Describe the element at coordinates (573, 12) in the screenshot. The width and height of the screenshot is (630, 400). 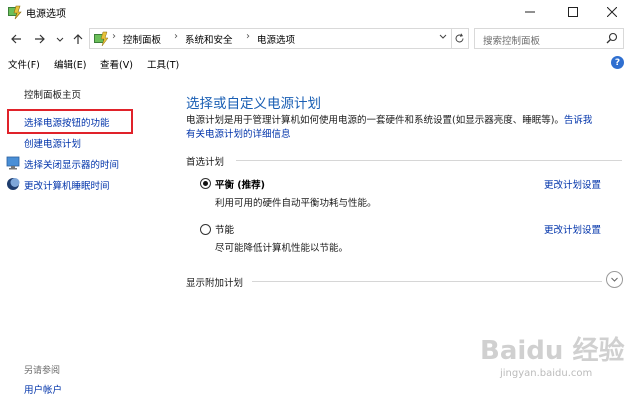
I see `maximize-button` at that location.